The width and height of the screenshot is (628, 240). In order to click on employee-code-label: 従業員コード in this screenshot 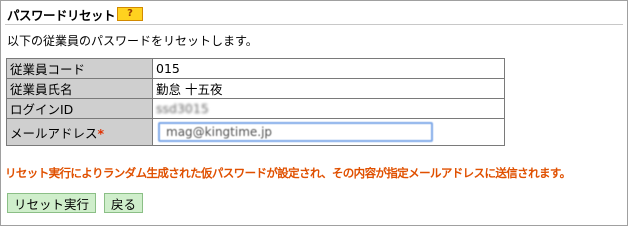, I will do `click(79, 68)`.